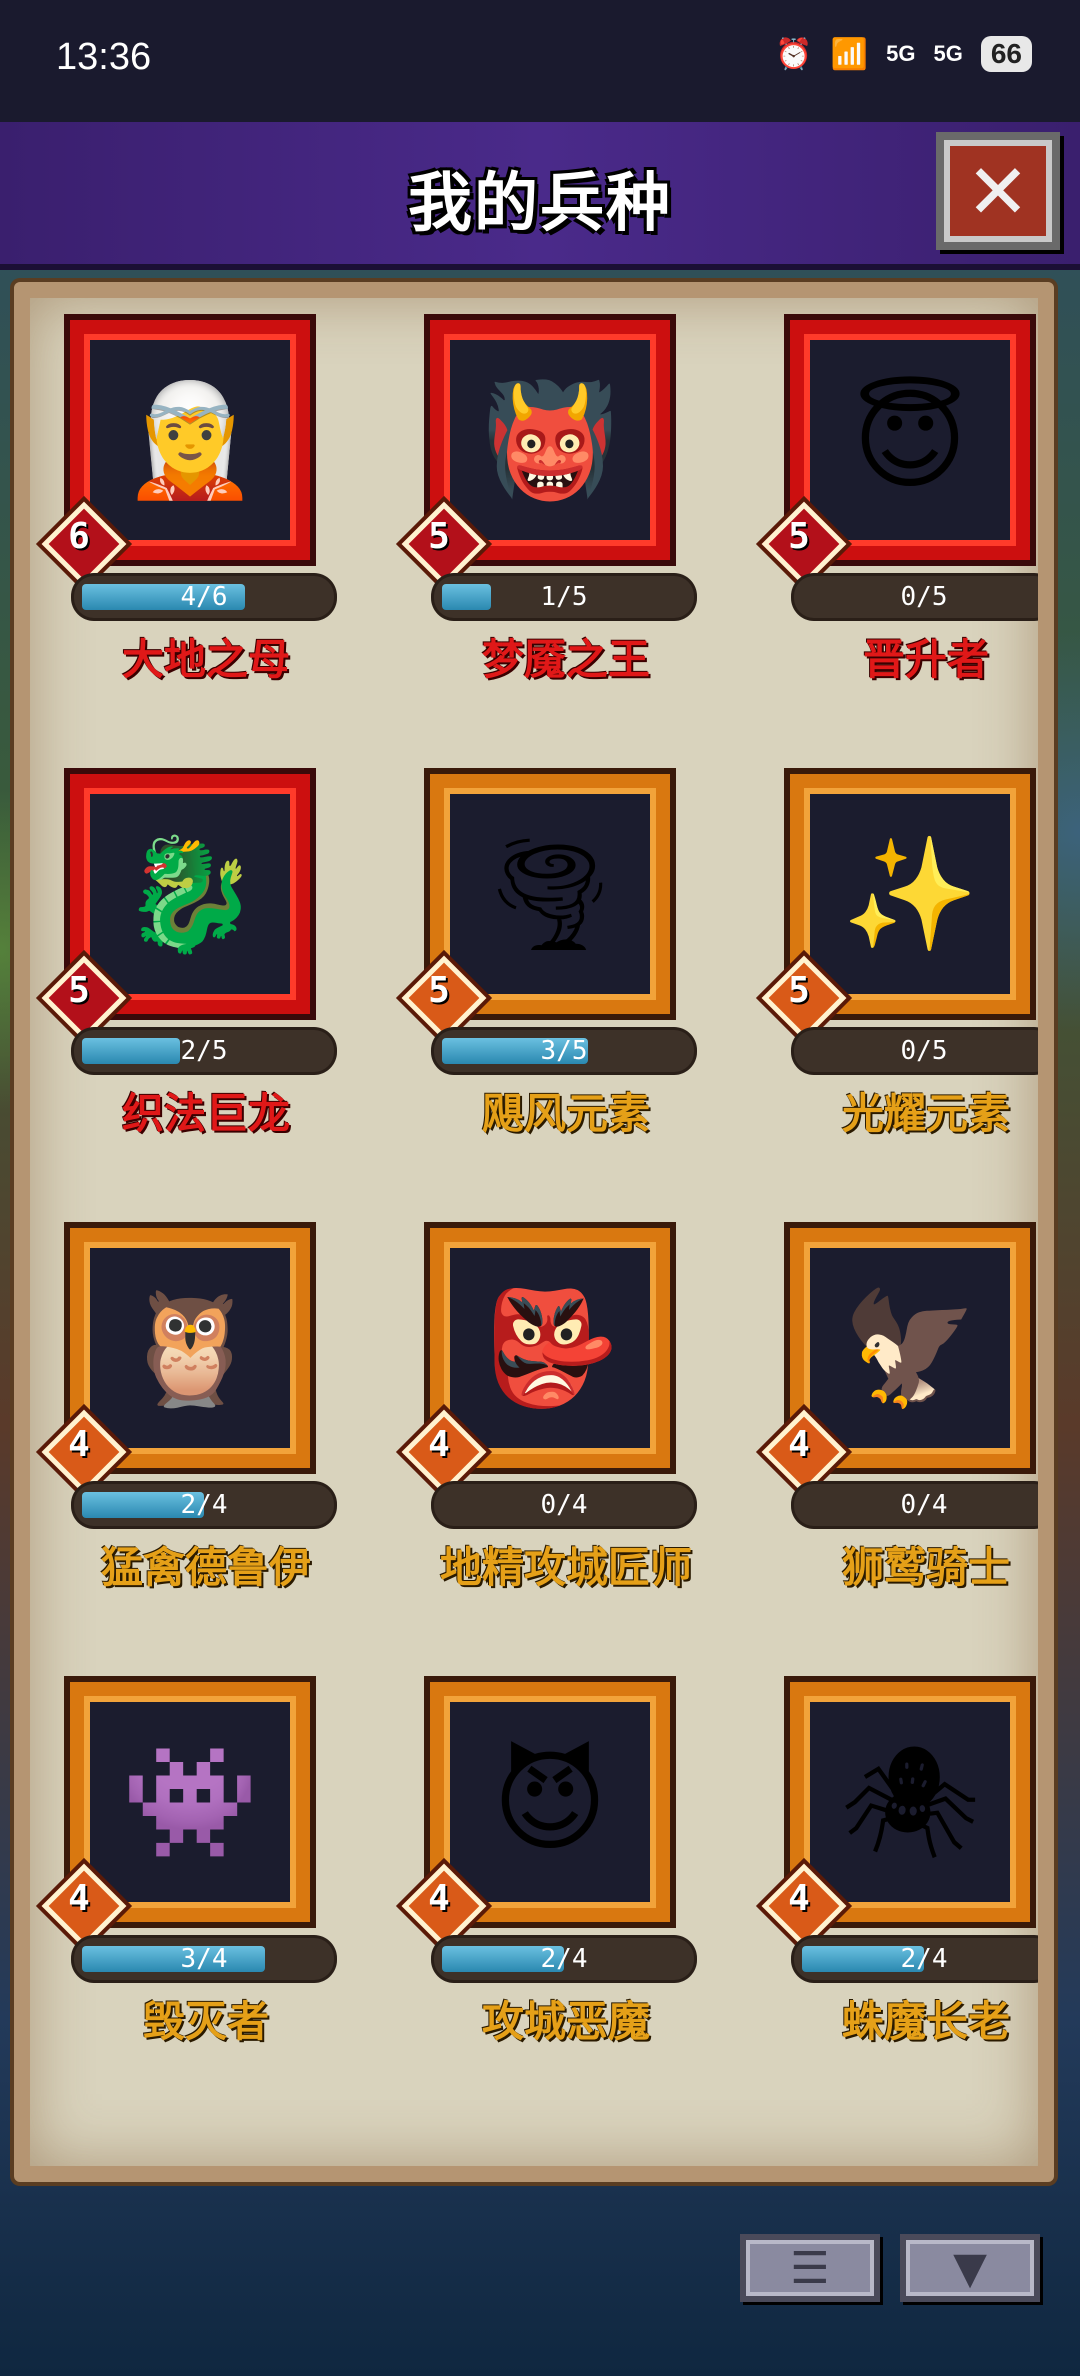 The height and width of the screenshot is (2376, 1080). Describe the element at coordinates (540, 204) in the screenshot. I see `page-title: 我的兵种` at that location.